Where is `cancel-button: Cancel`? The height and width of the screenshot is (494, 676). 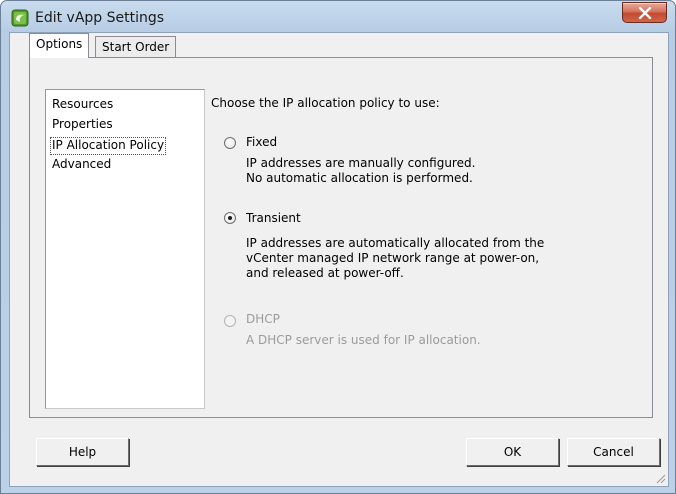
cancel-button: Cancel is located at coordinates (613, 452).